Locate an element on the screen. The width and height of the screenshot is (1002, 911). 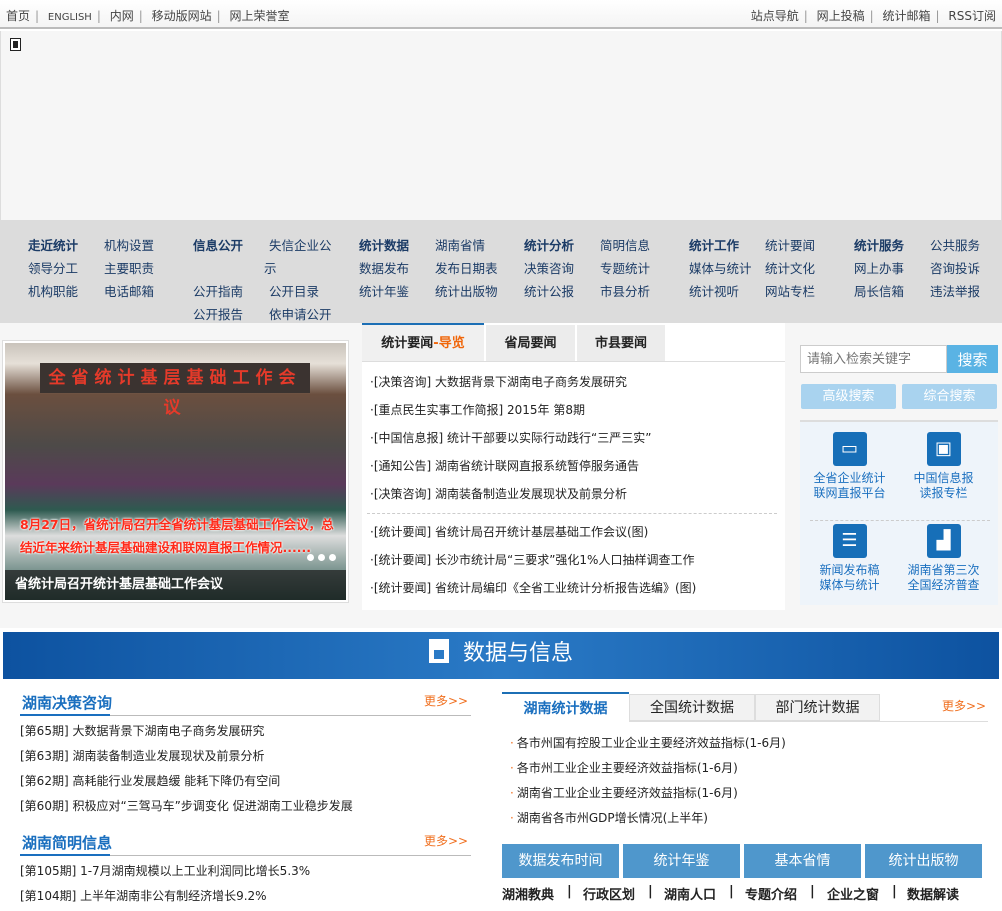
nav-link: 示 is located at coordinates (270, 267).